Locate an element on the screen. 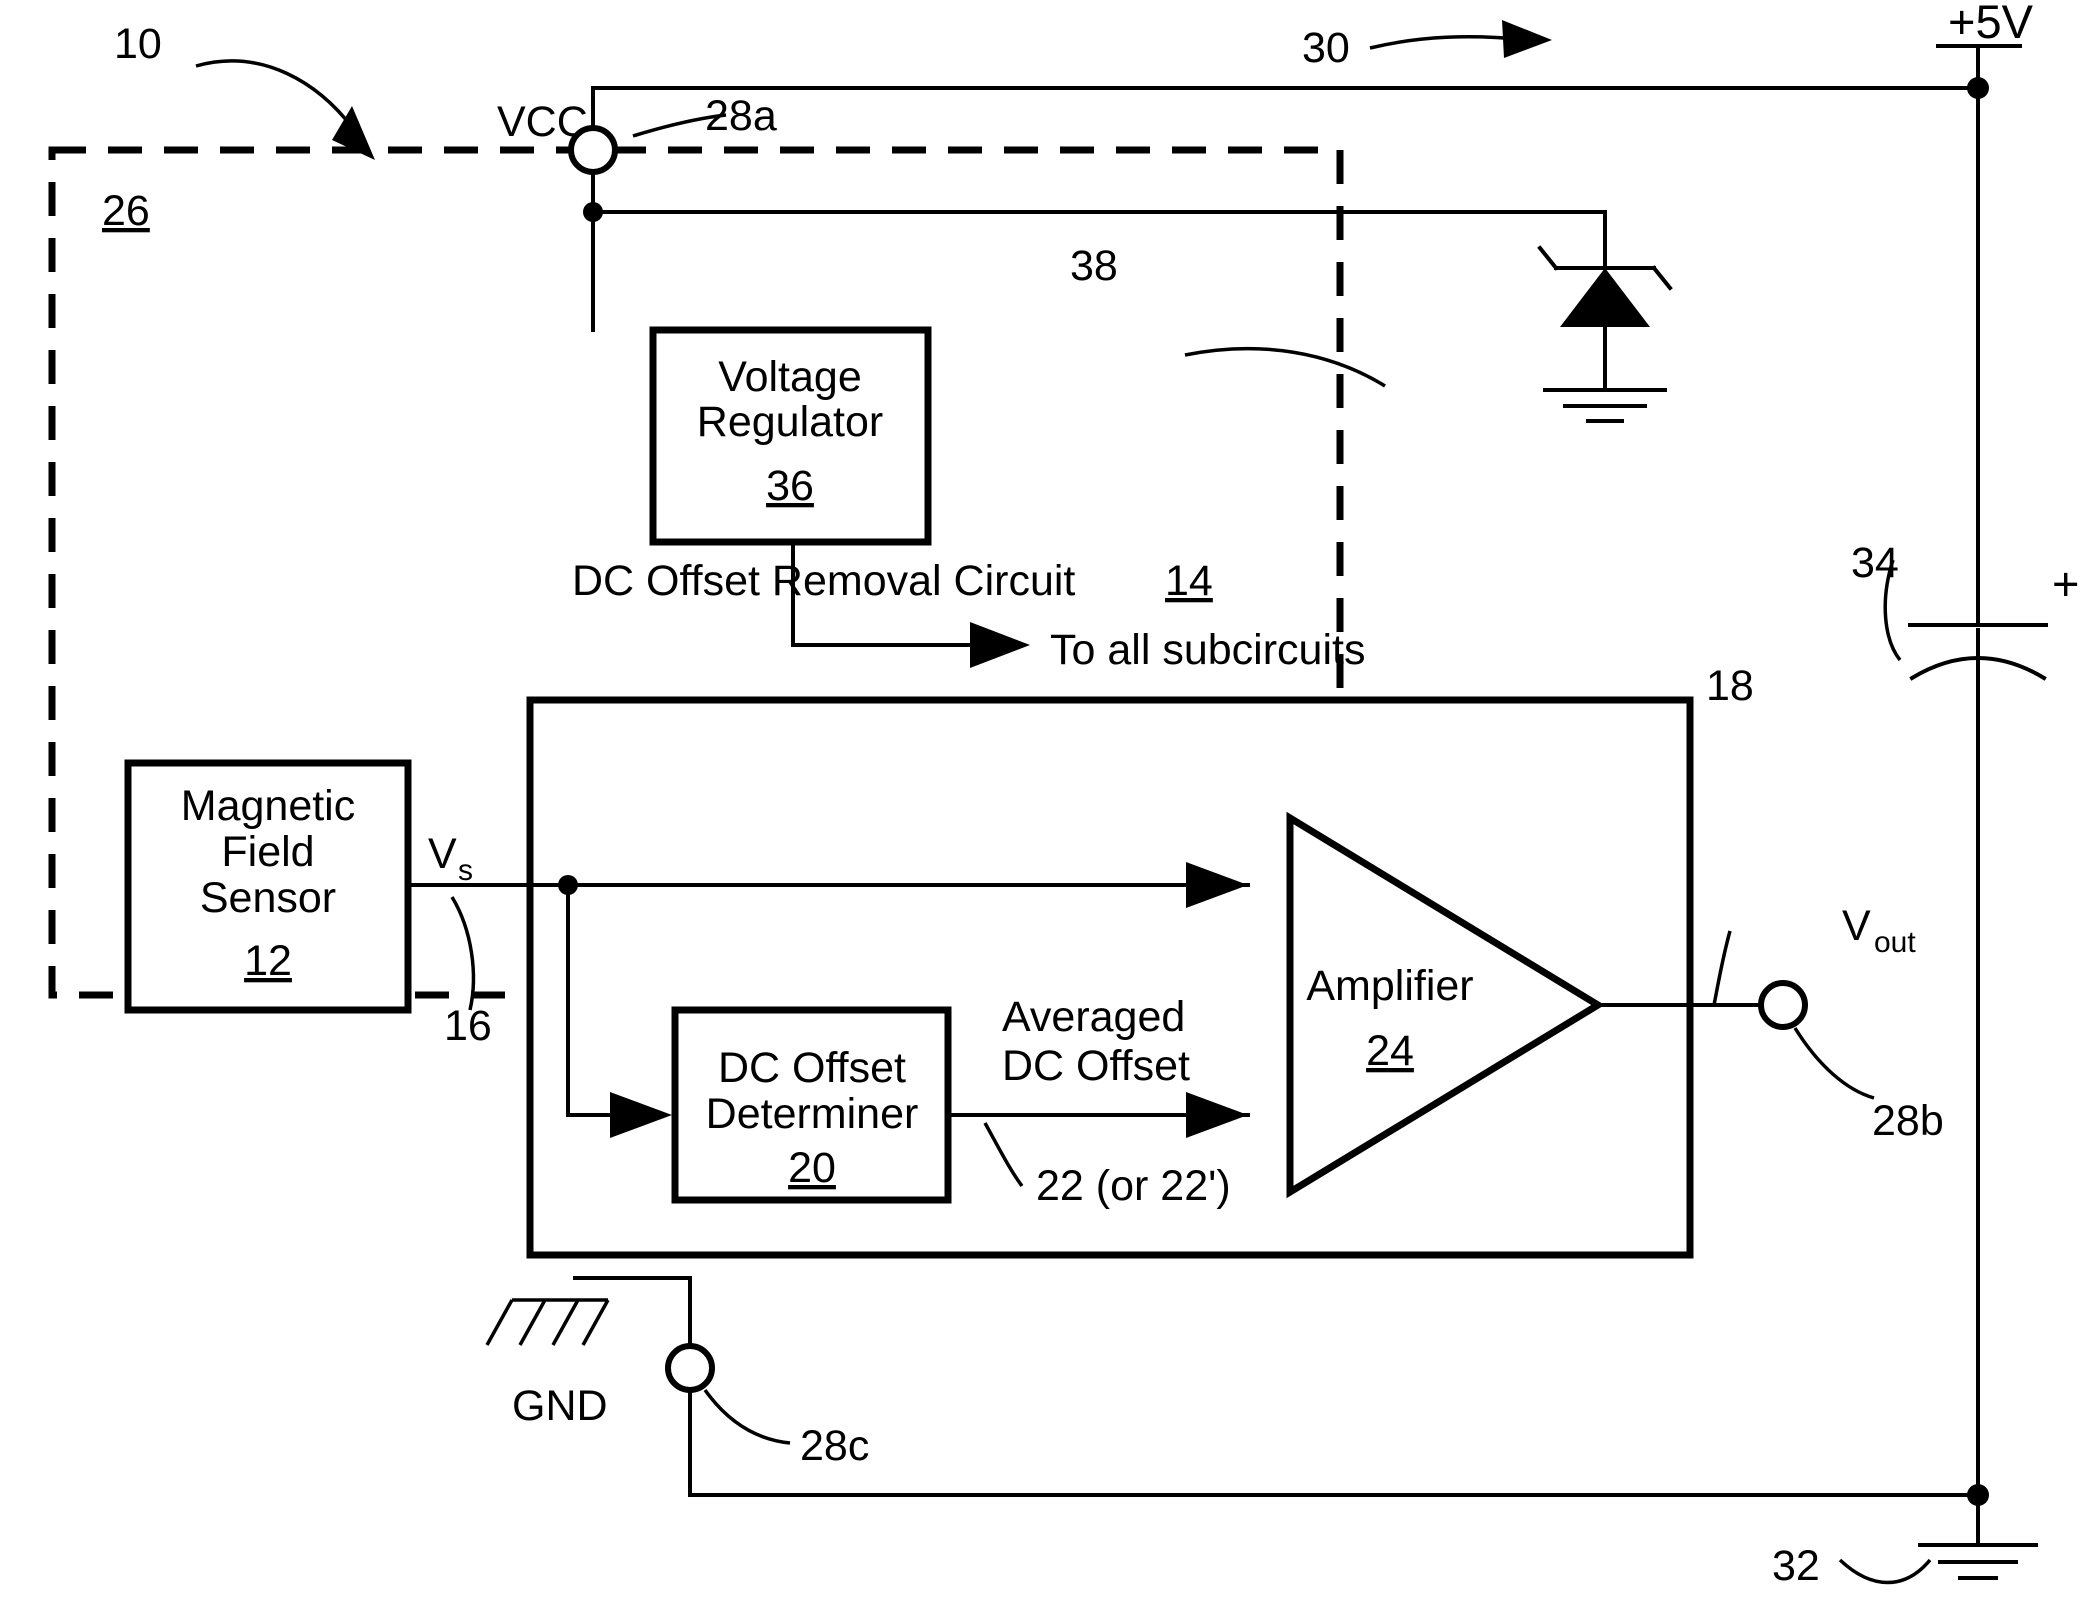  magnetic-field-sensor-line1: Magnetic is located at coordinates (268, 806).